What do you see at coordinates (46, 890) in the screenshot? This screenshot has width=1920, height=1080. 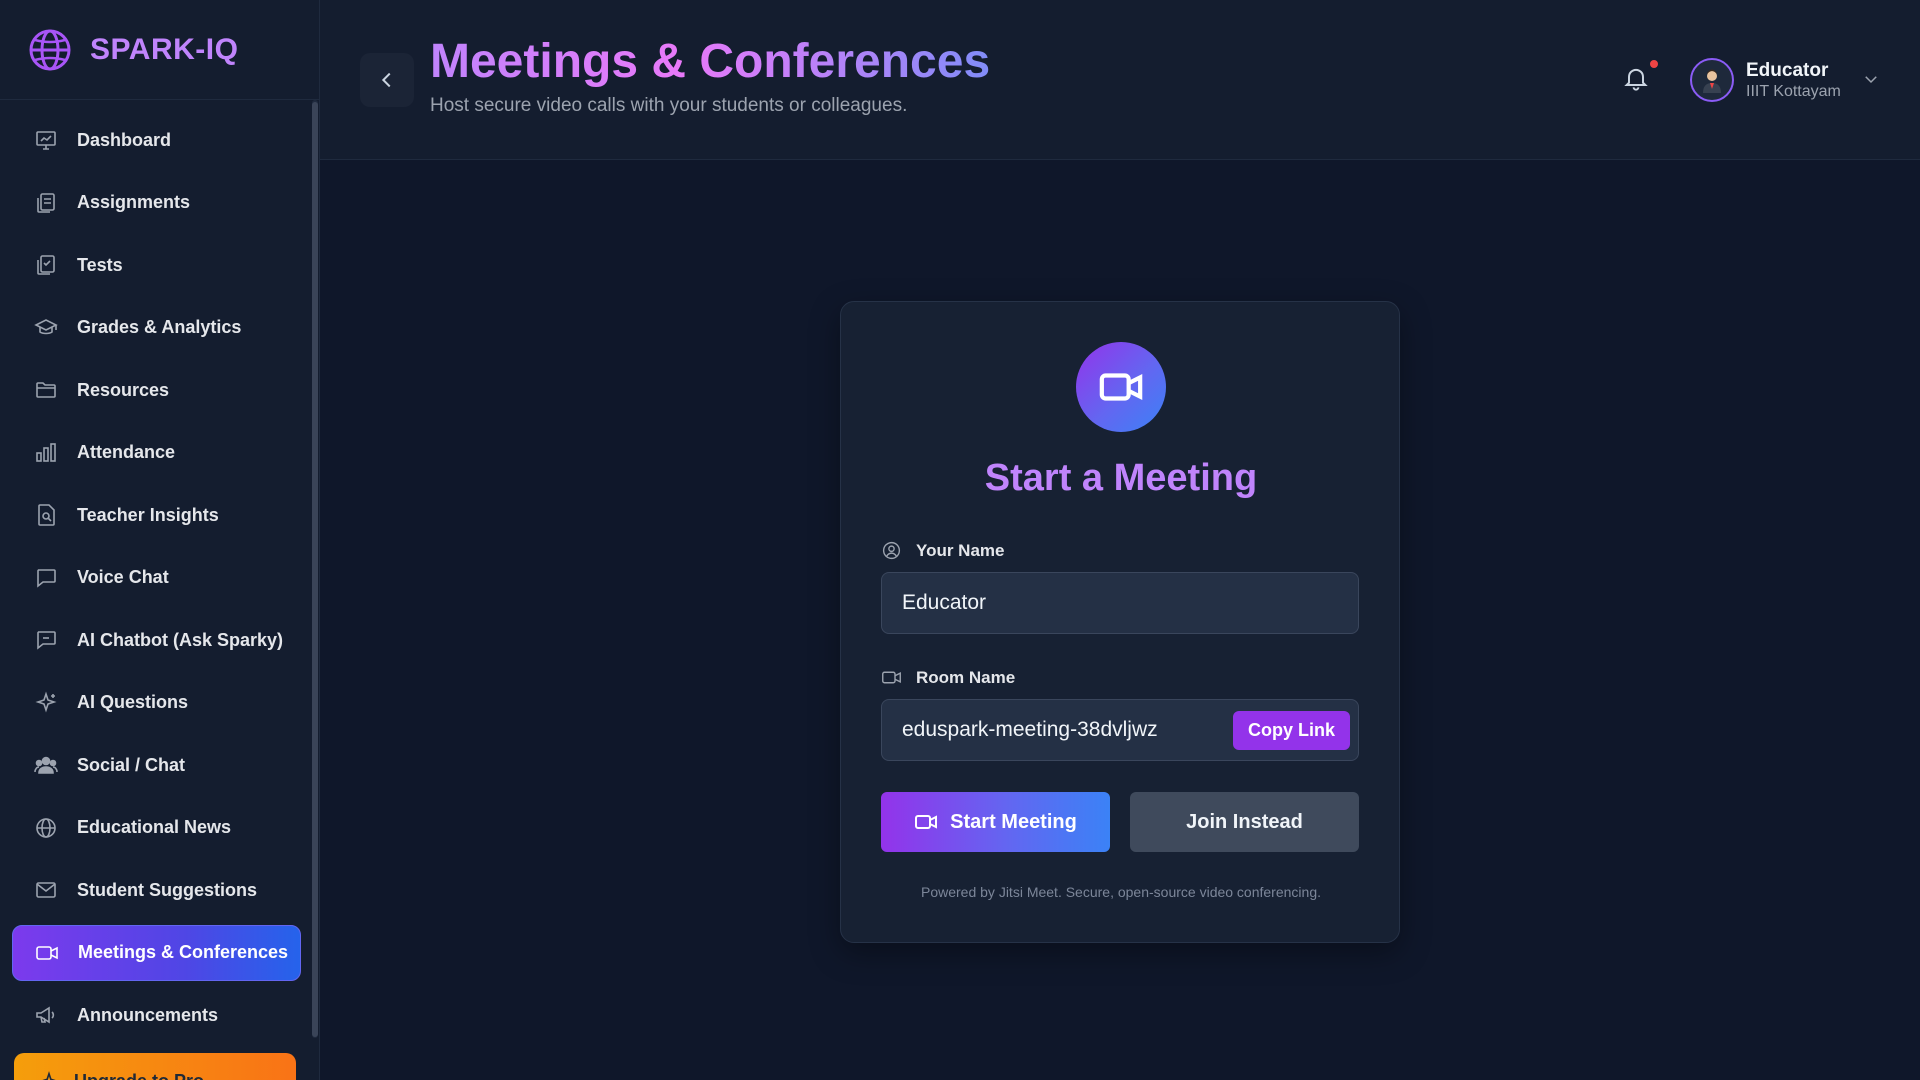 I see `mail-icon` at bounding box center [46, 890].